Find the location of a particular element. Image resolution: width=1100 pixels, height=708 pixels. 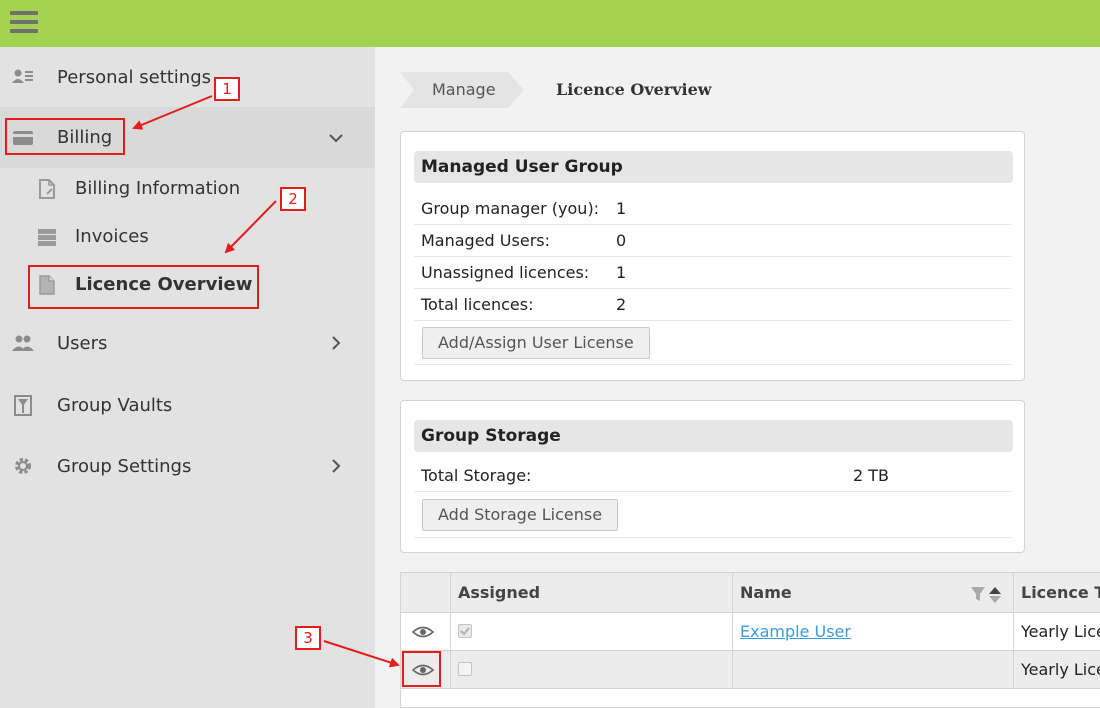

view-cell is located at coordinates (426, 631).